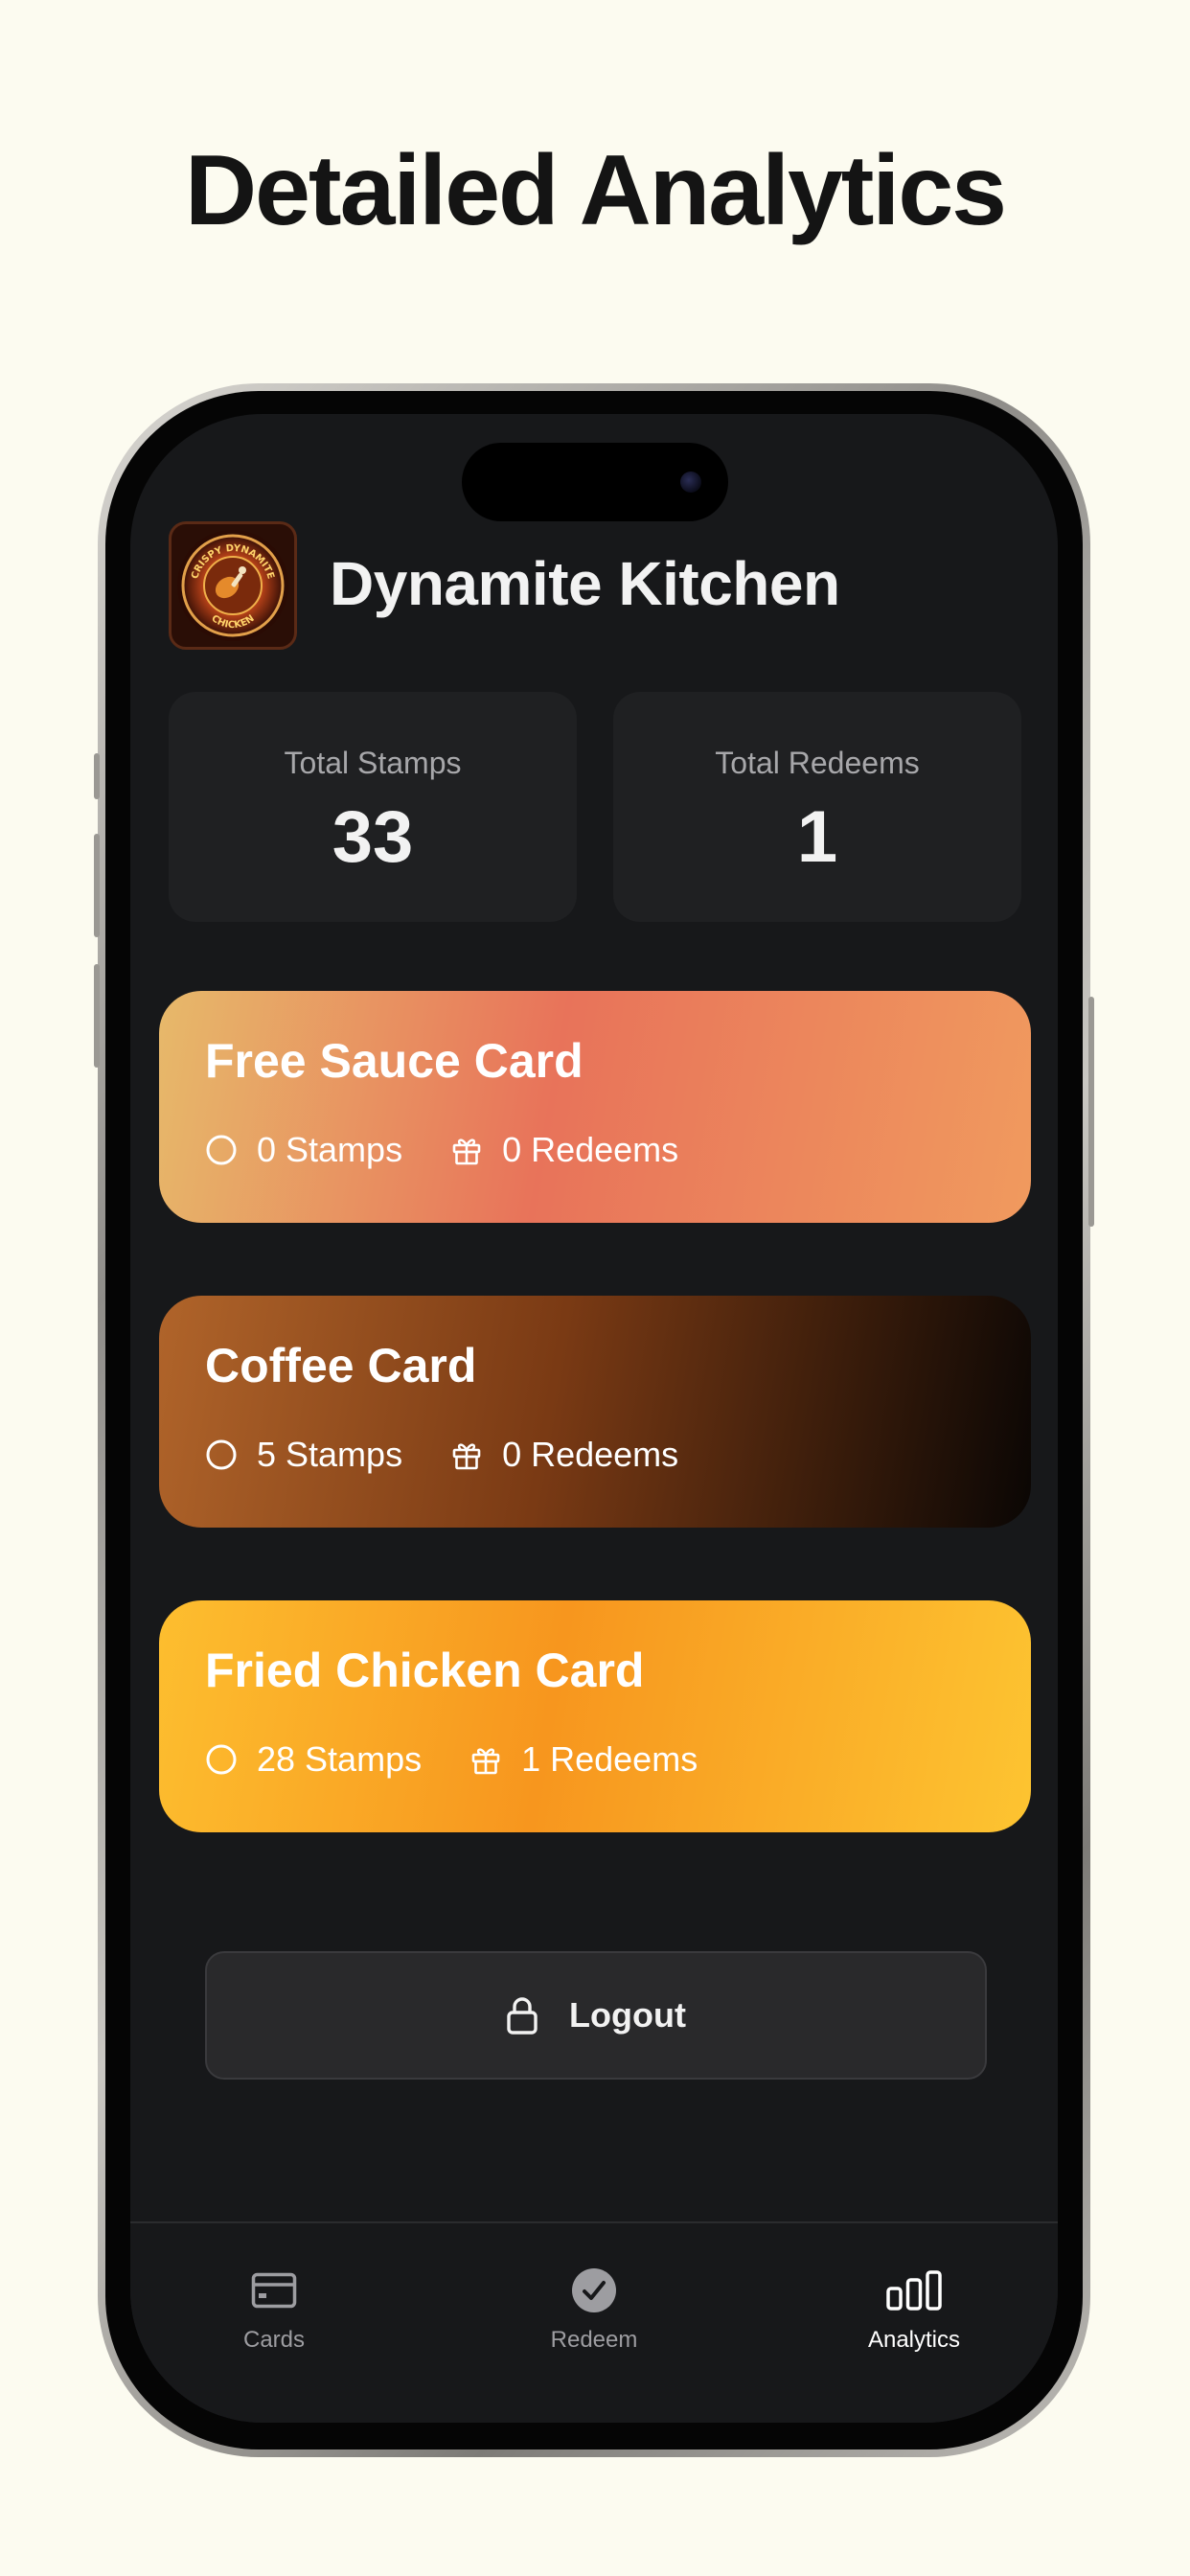 This screenshot has height=2576, width=1190. Describe the element at coordinates (373, 837) in the screenshot. I see `stat-value: 33` at that location.